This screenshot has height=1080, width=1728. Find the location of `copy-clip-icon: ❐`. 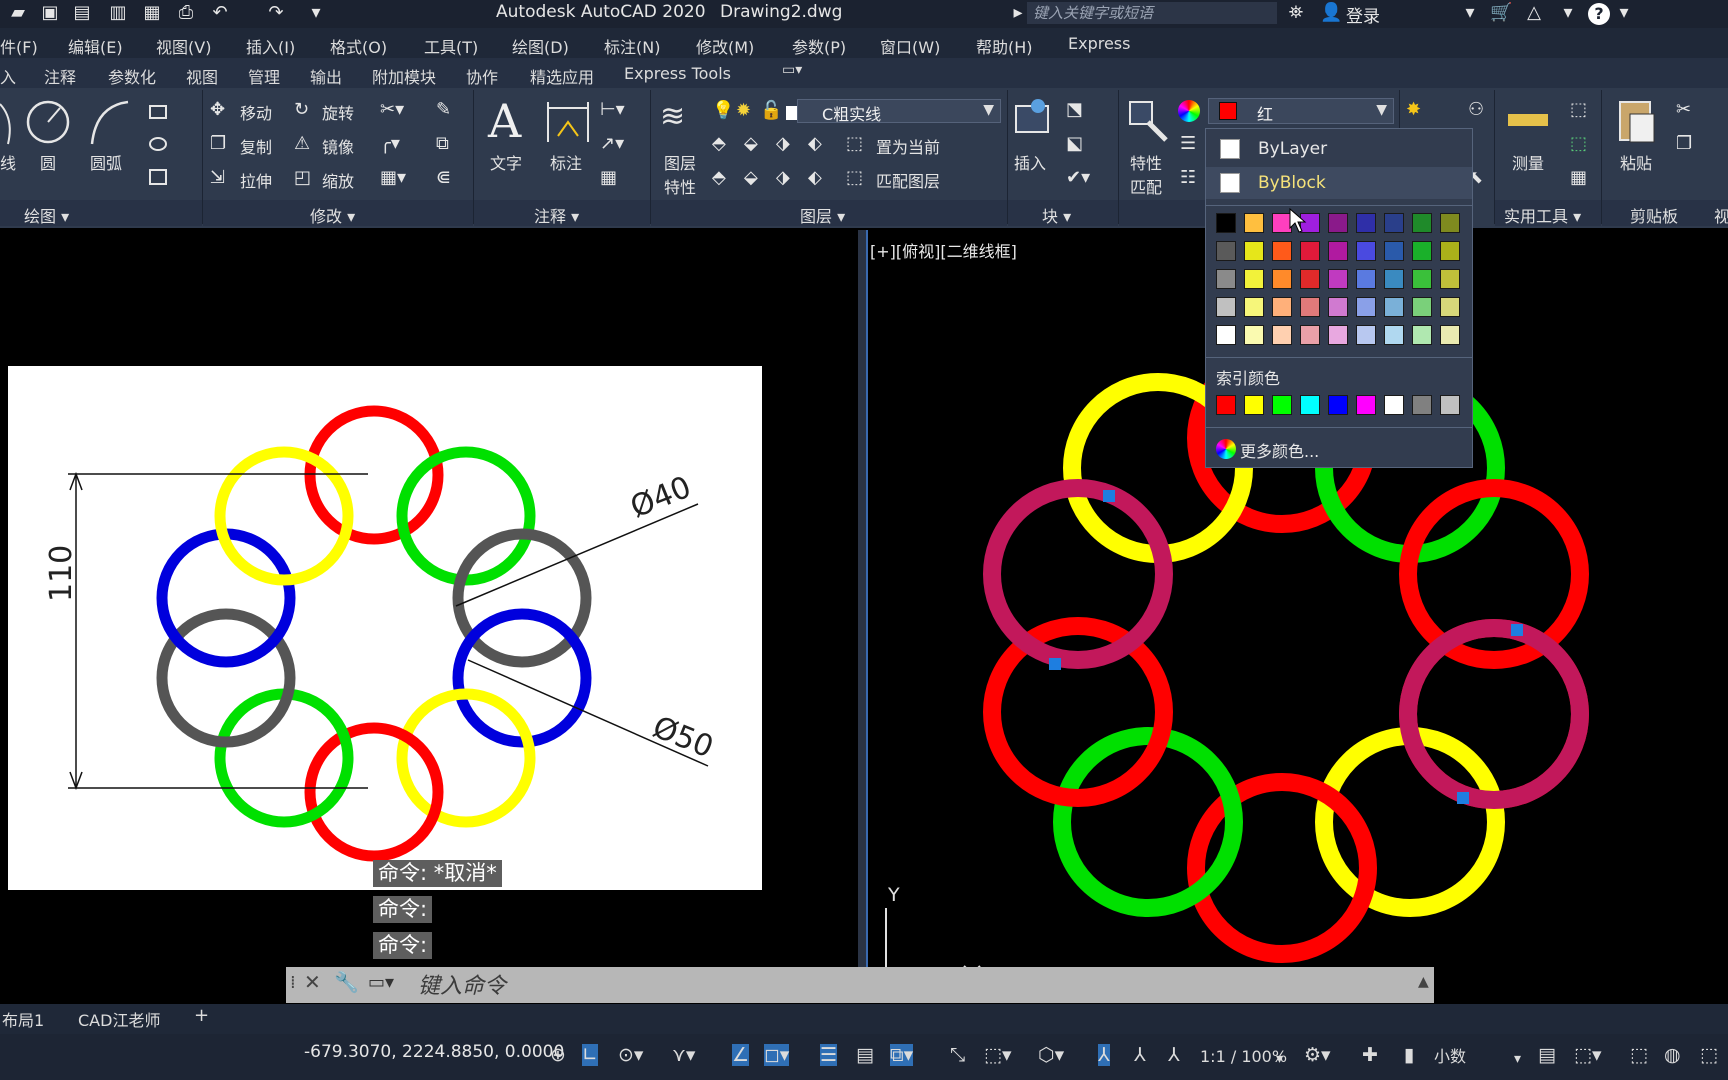

copy-clip-icon: ❐ is located at coordinates (1684, 144).